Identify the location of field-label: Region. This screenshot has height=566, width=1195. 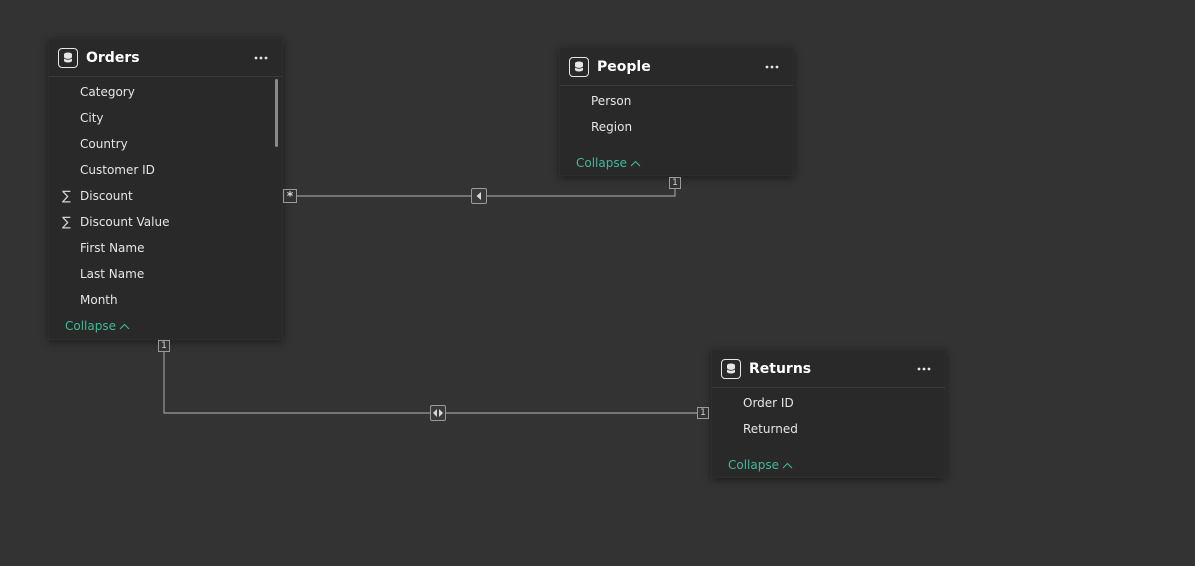
(612, 127).